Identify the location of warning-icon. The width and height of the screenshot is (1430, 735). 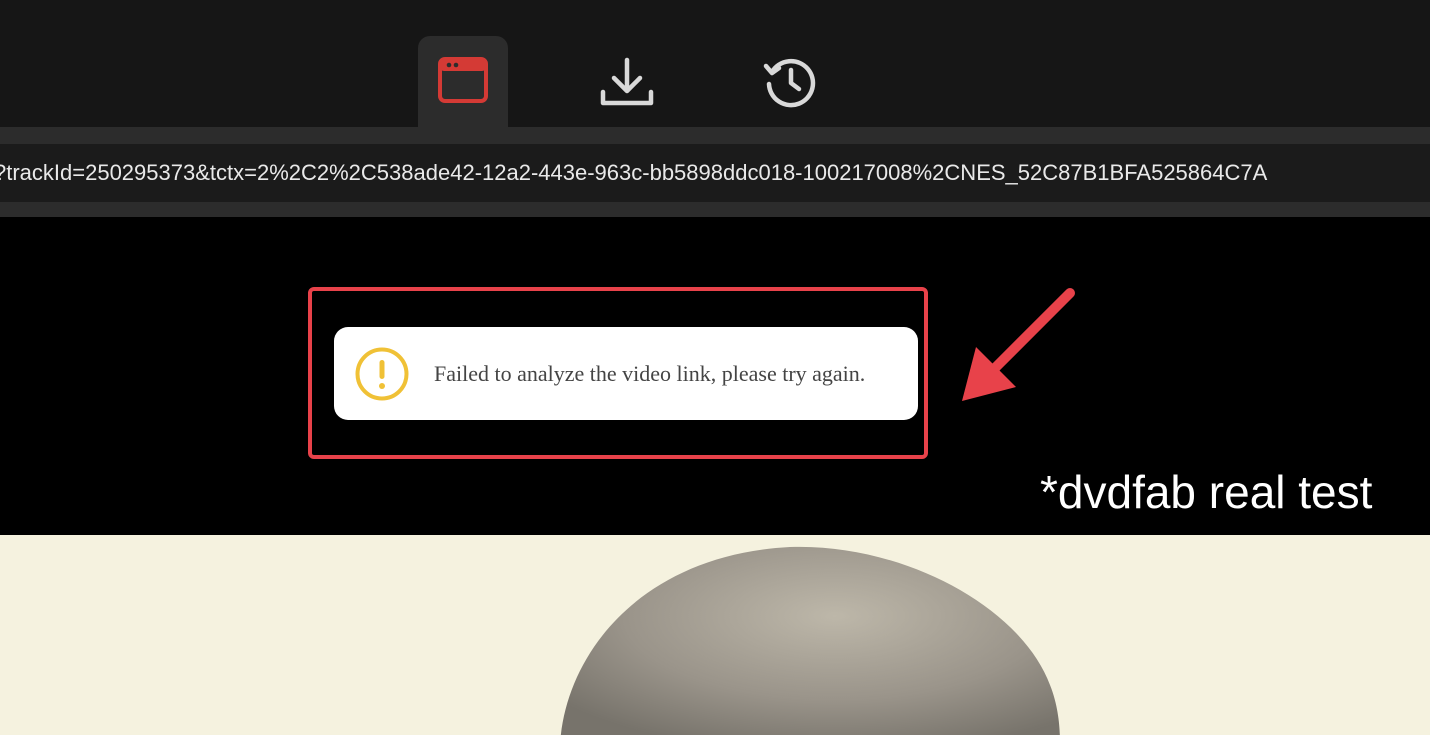
(382, 373).